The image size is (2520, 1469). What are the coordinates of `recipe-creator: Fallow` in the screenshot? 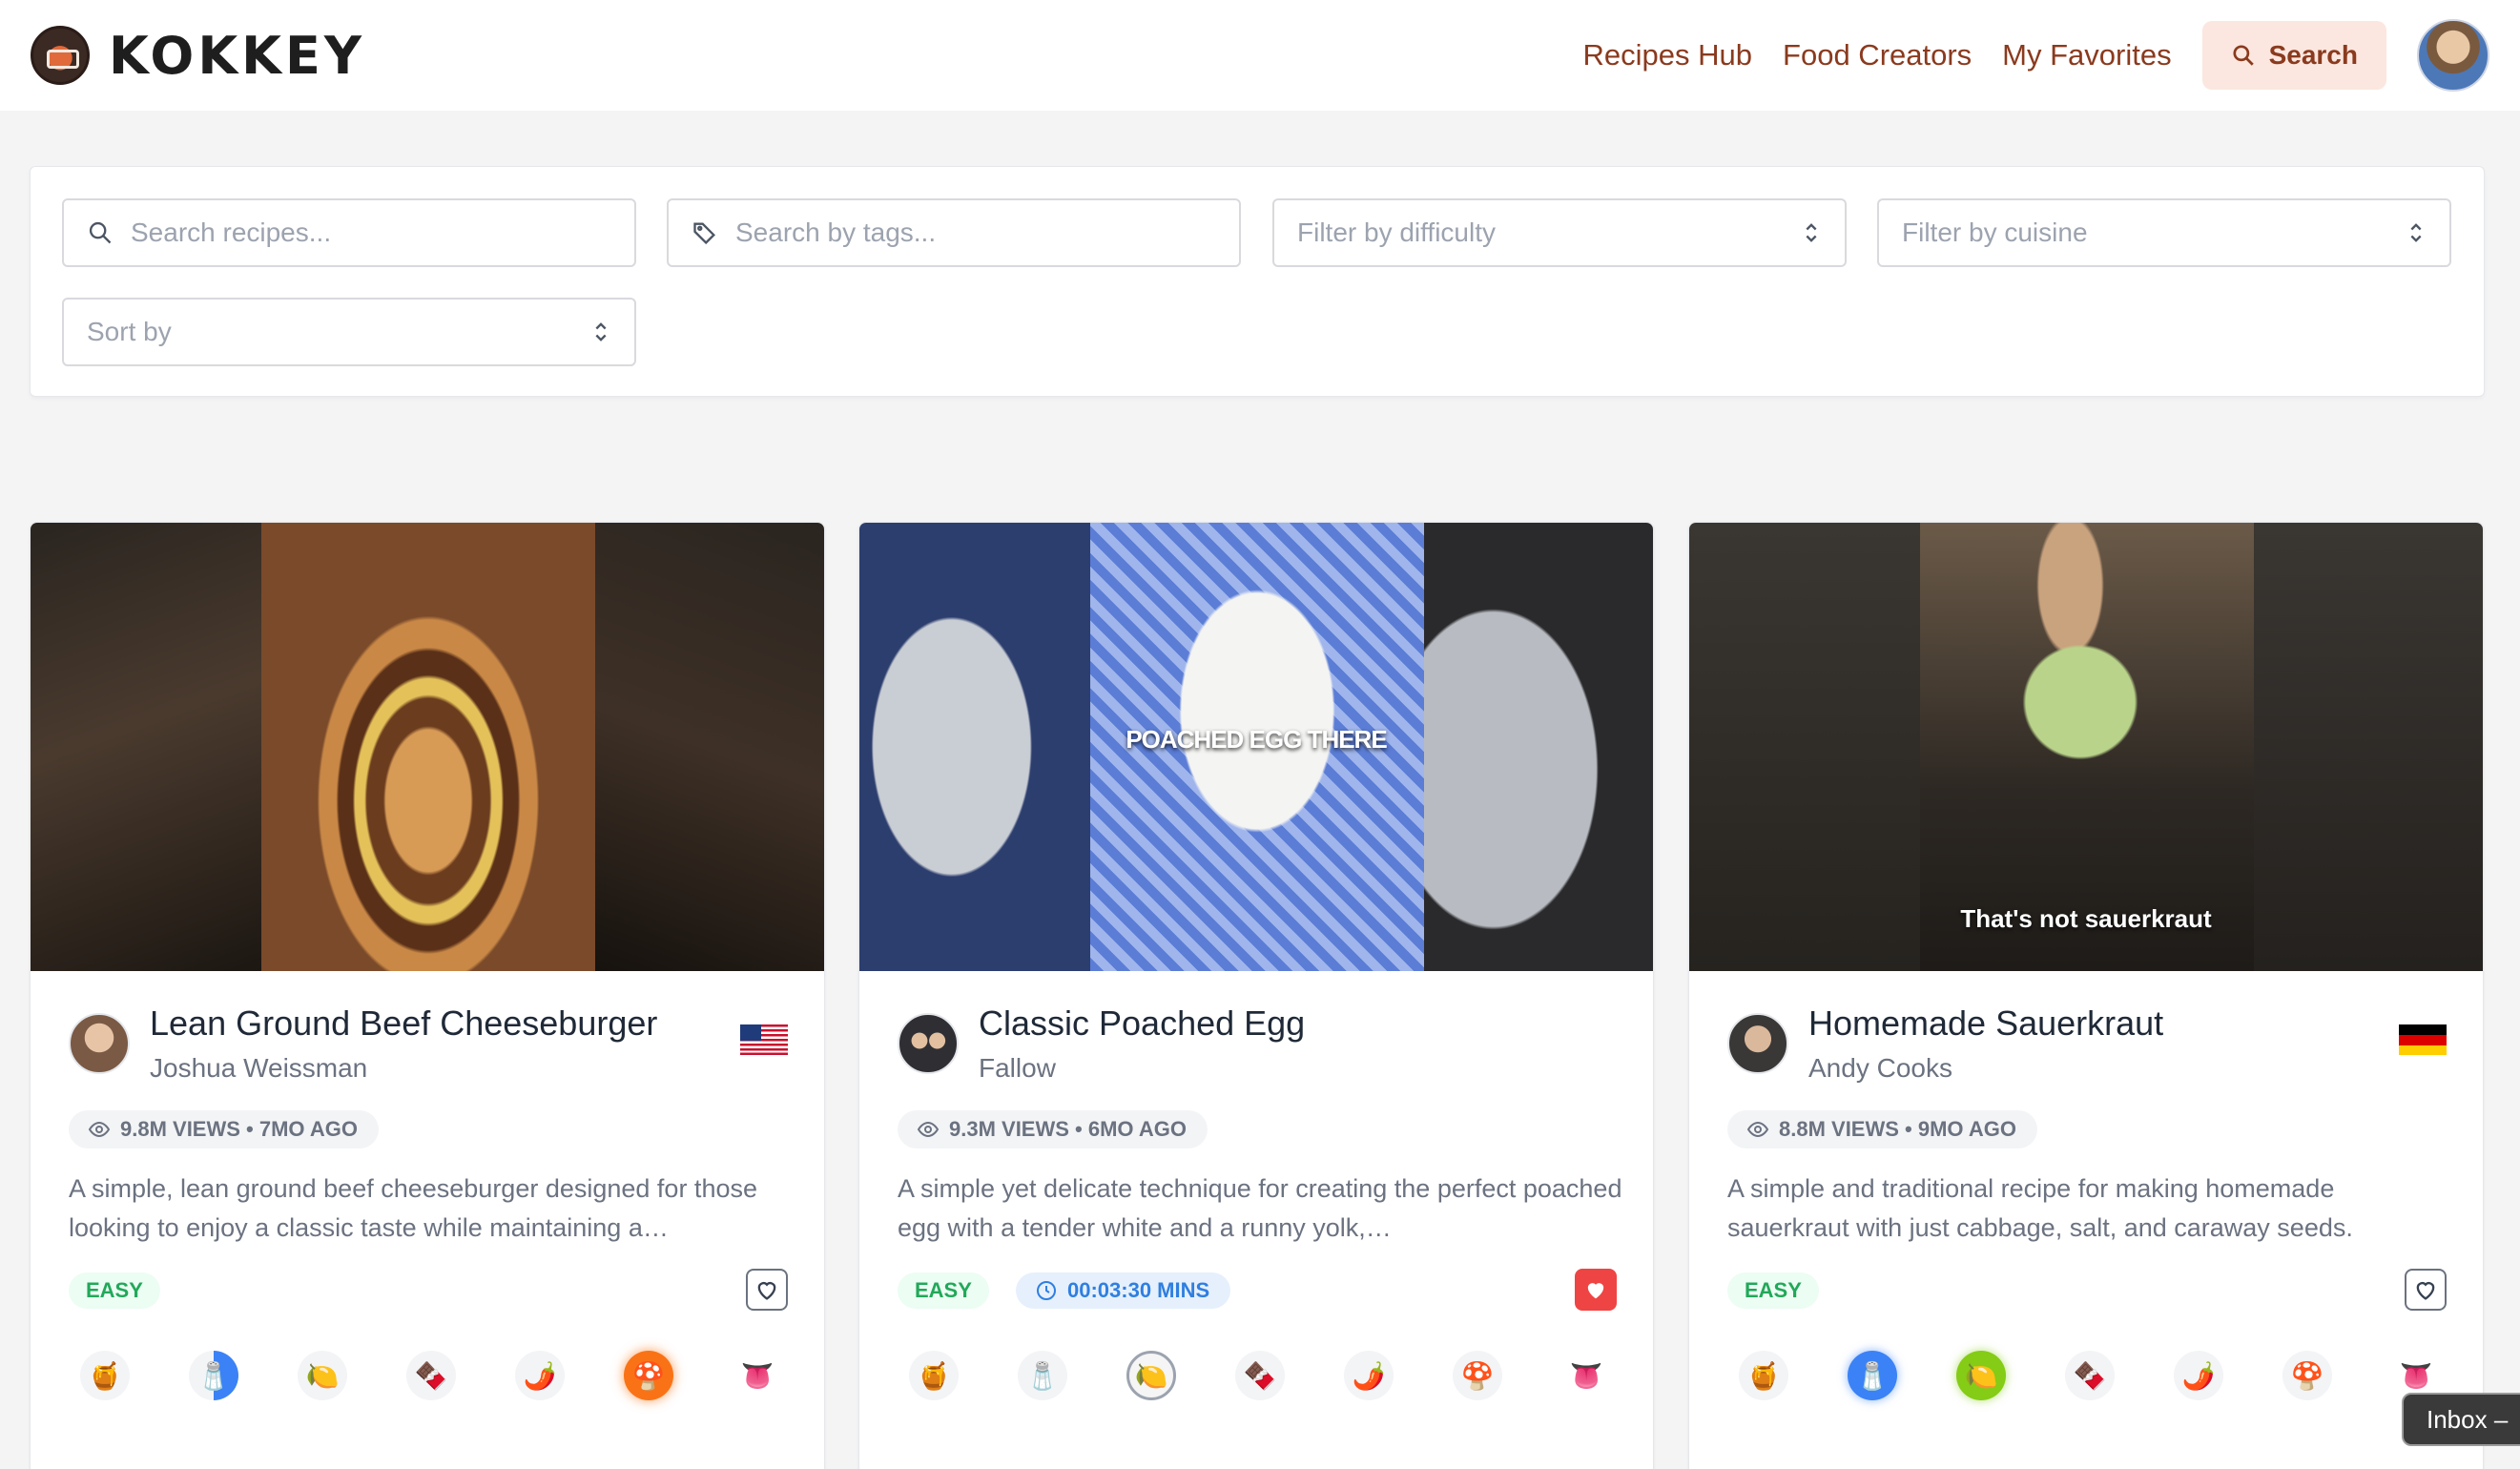 It's located at (1018, 1068).